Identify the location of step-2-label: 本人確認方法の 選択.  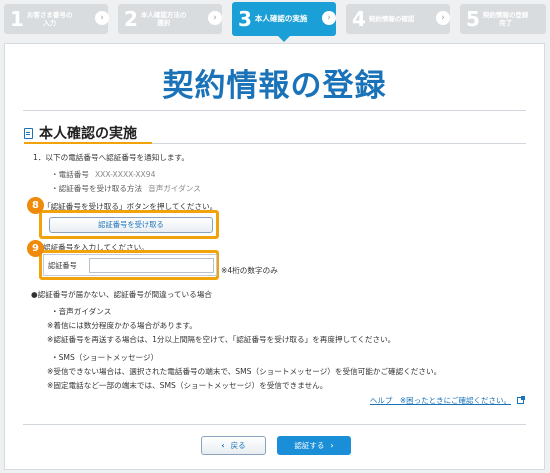
(163, 18).